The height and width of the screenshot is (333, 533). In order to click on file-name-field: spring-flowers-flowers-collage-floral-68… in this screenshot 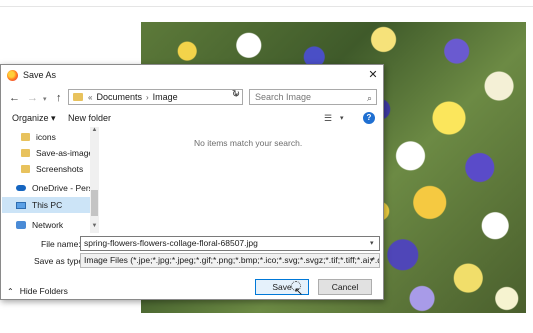, I will do `click(230, 243)`.